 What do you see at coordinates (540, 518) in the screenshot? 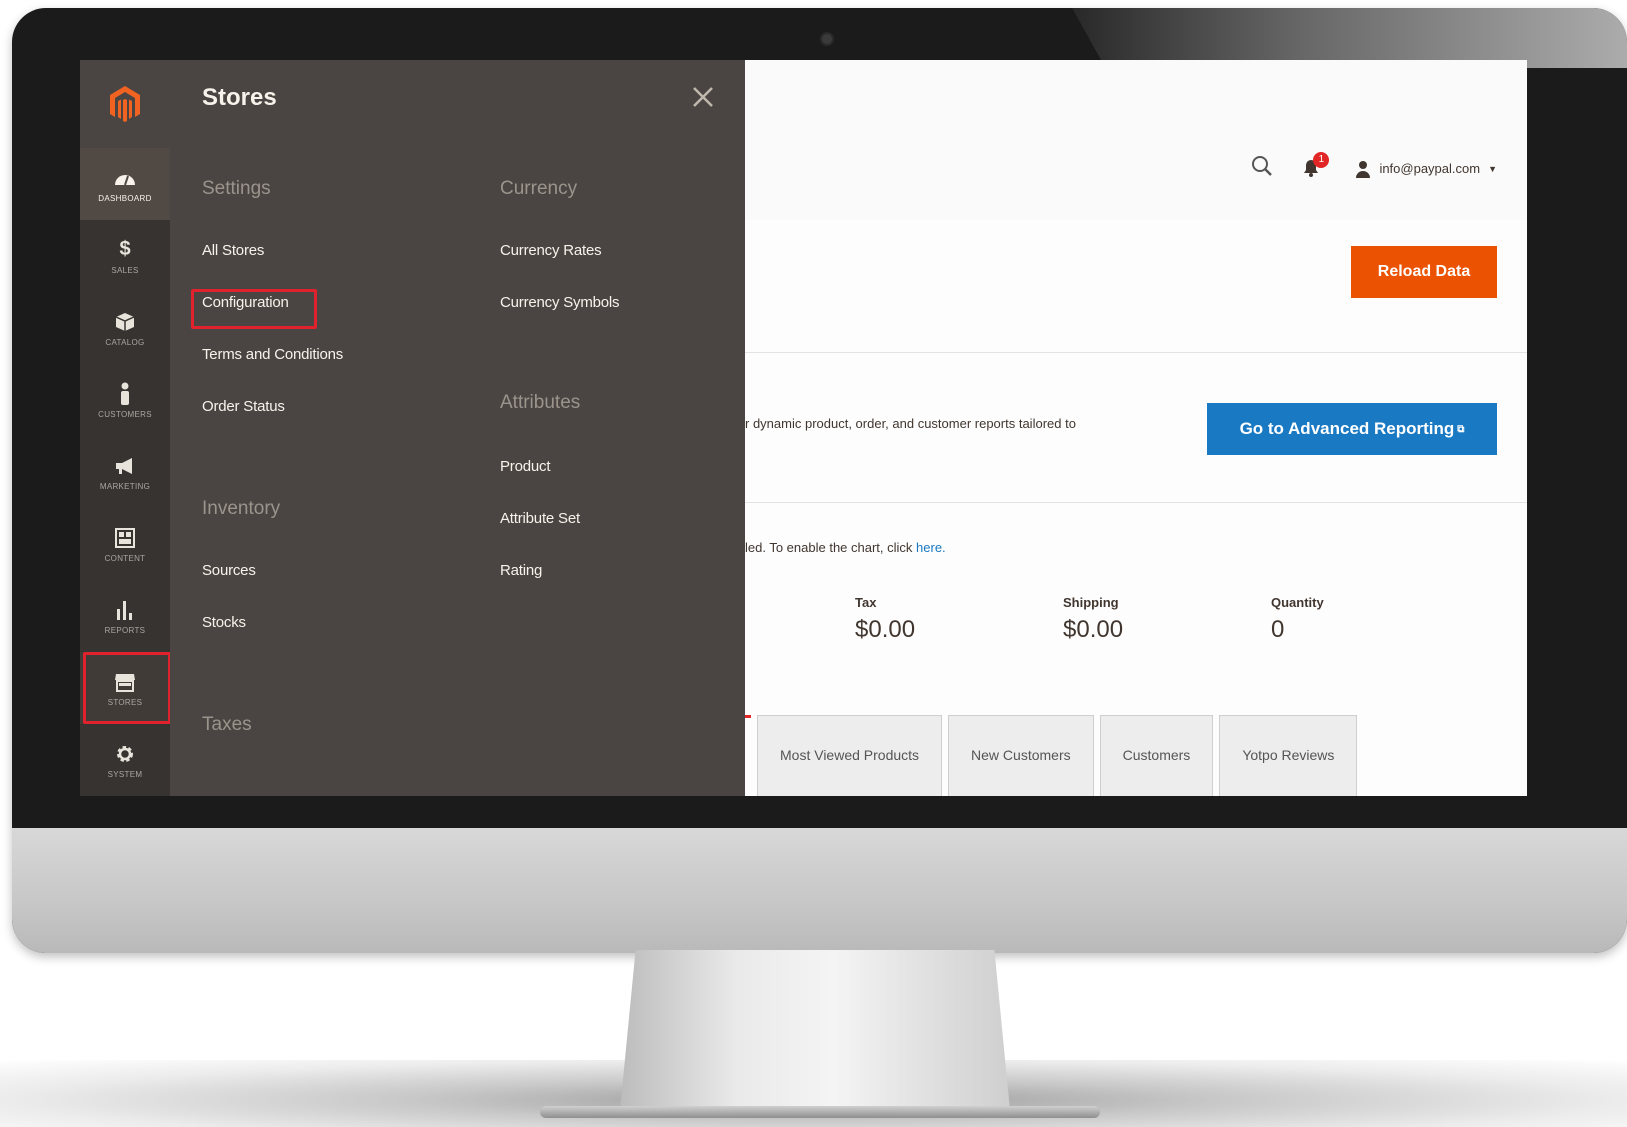
I see `menu-link-attribute-set: Attribute Set` at bounding box center [540, 518].